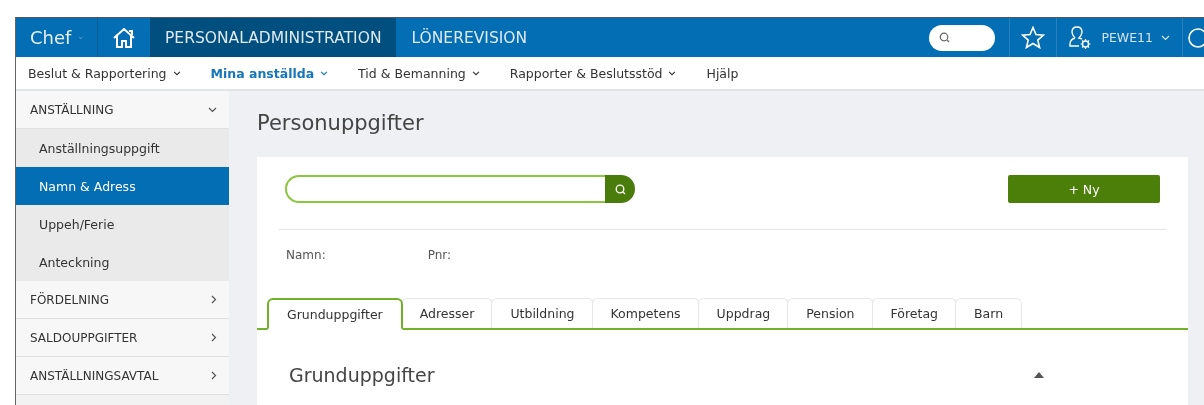 Image resolution: width=1204 pixels, height=405 pixels. Describe the element at coordinates (989, 313) in the screenshot. I see `tab: Barn` at that location.